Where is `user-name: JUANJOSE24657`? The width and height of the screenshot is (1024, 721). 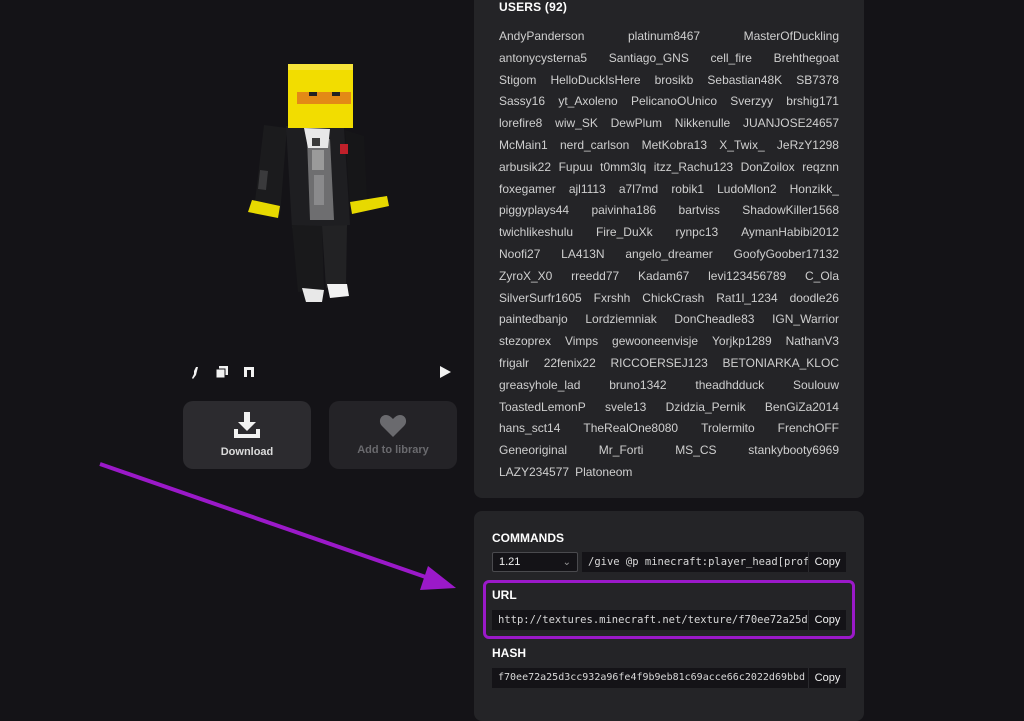
user-name: JUANJOSE24657 is located at coordinates (791, 124).